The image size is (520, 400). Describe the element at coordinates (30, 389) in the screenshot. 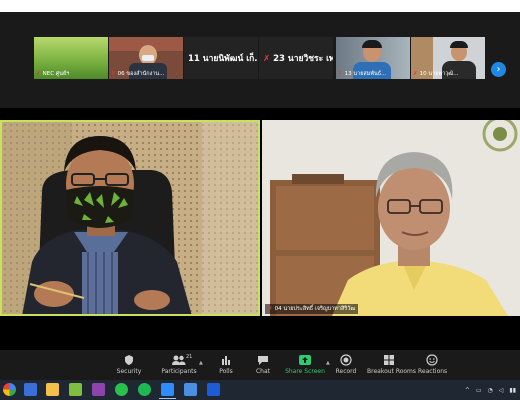

I see `user-icon` at that location.